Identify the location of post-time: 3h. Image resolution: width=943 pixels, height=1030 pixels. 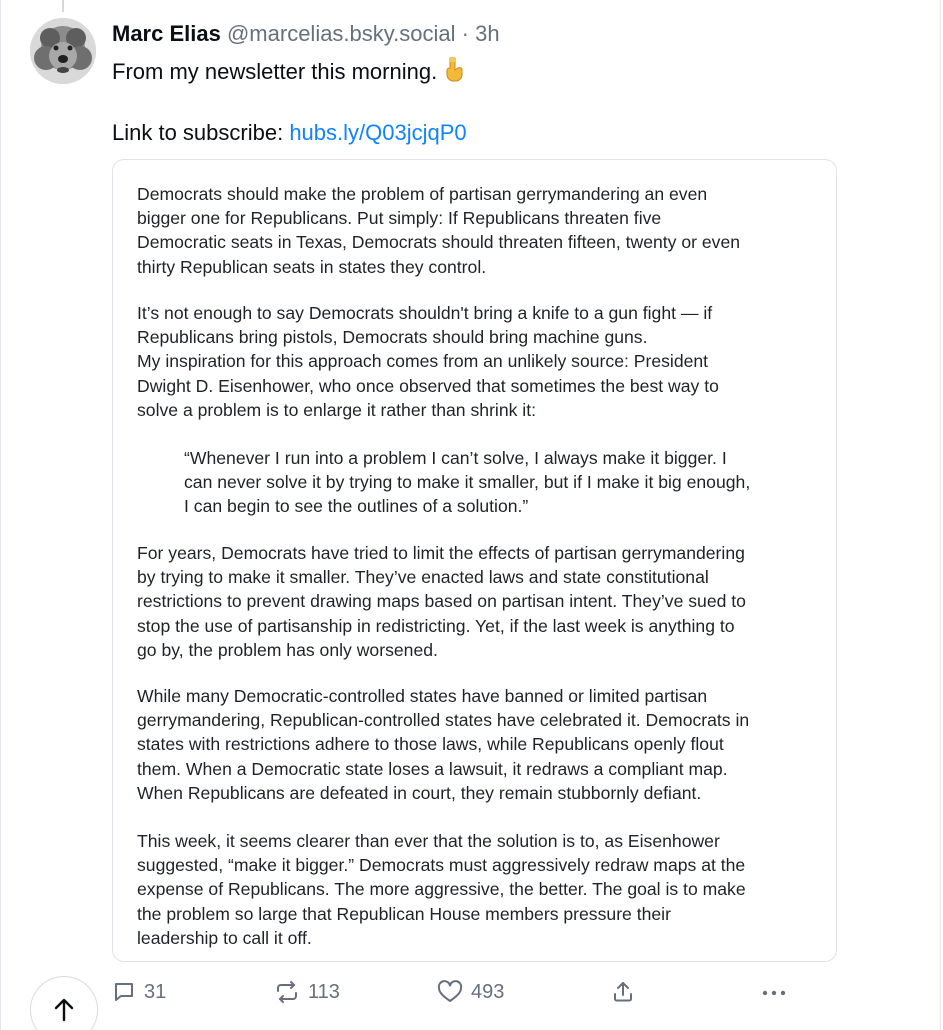
(487, 33).